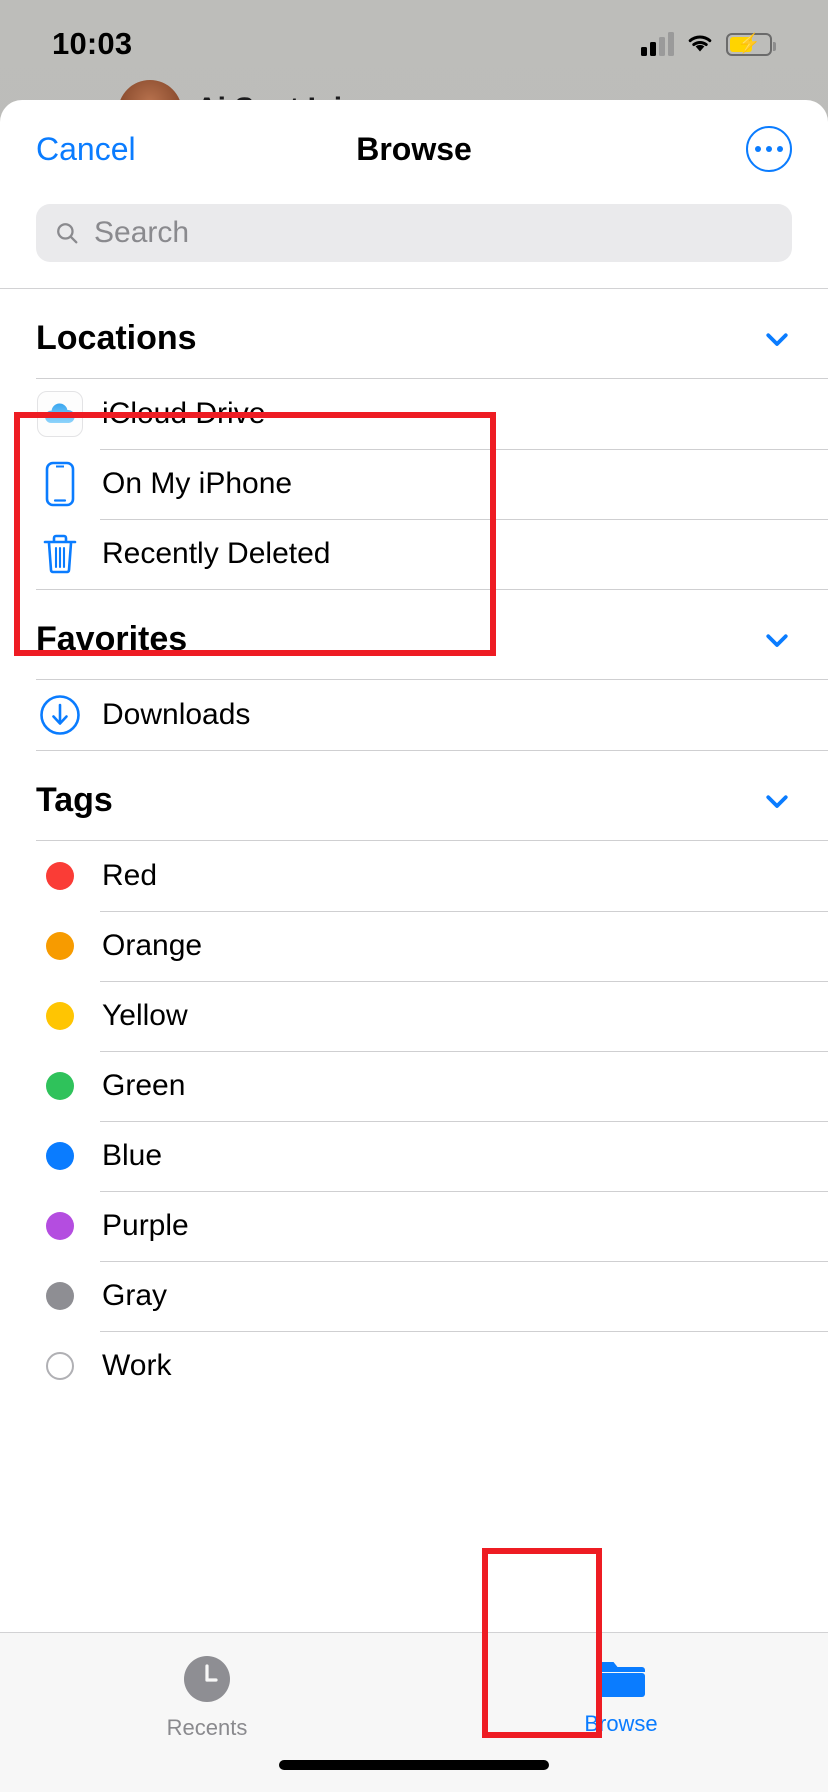 The width and height of the screenshot is (828, 1792). I want to click on search-input, so click(434, 233).